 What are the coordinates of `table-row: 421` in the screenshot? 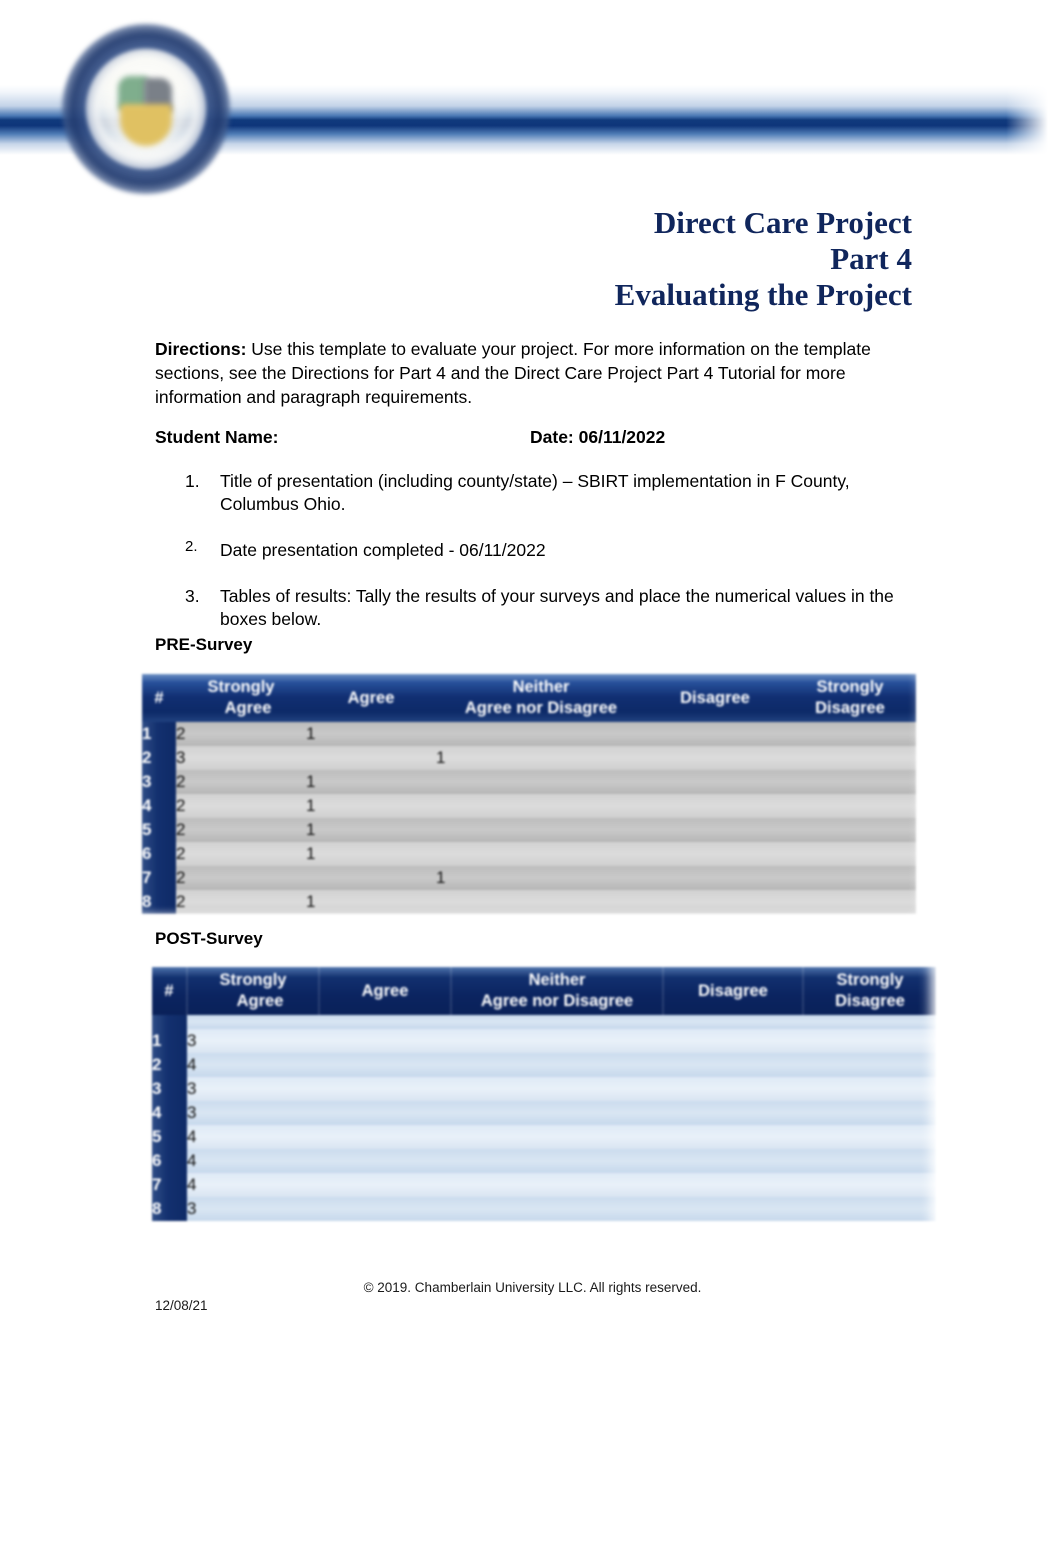 It's located at (529, 806).